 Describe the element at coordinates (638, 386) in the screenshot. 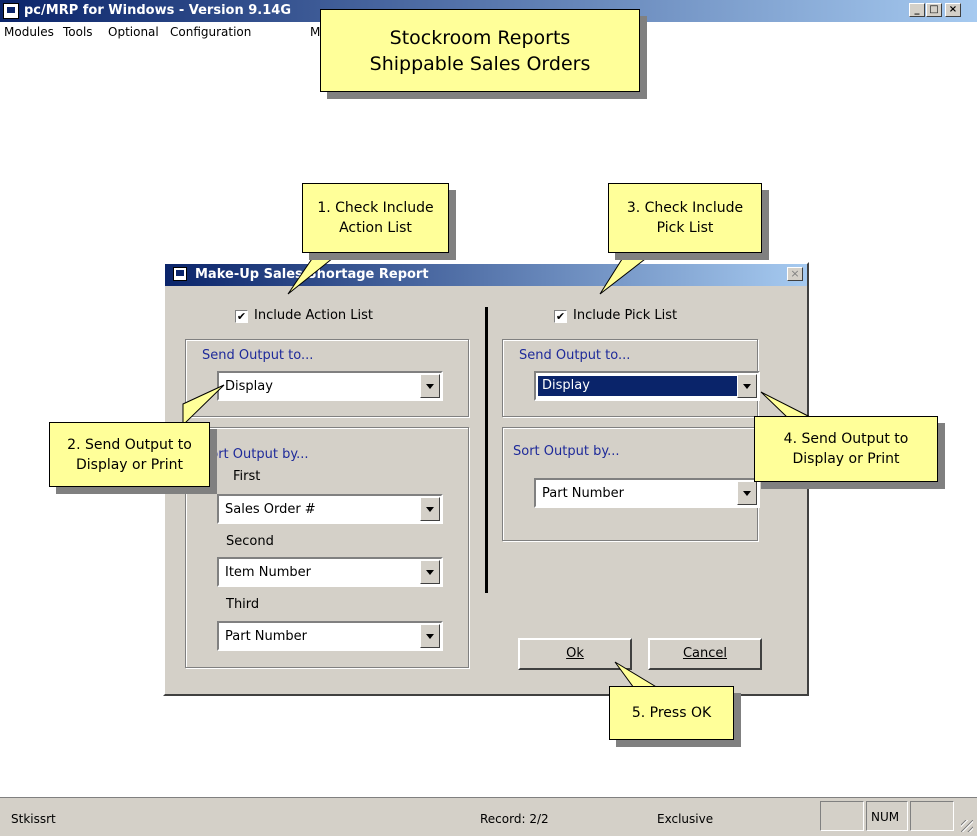

I see `right-send-output-value: Display` at that location.